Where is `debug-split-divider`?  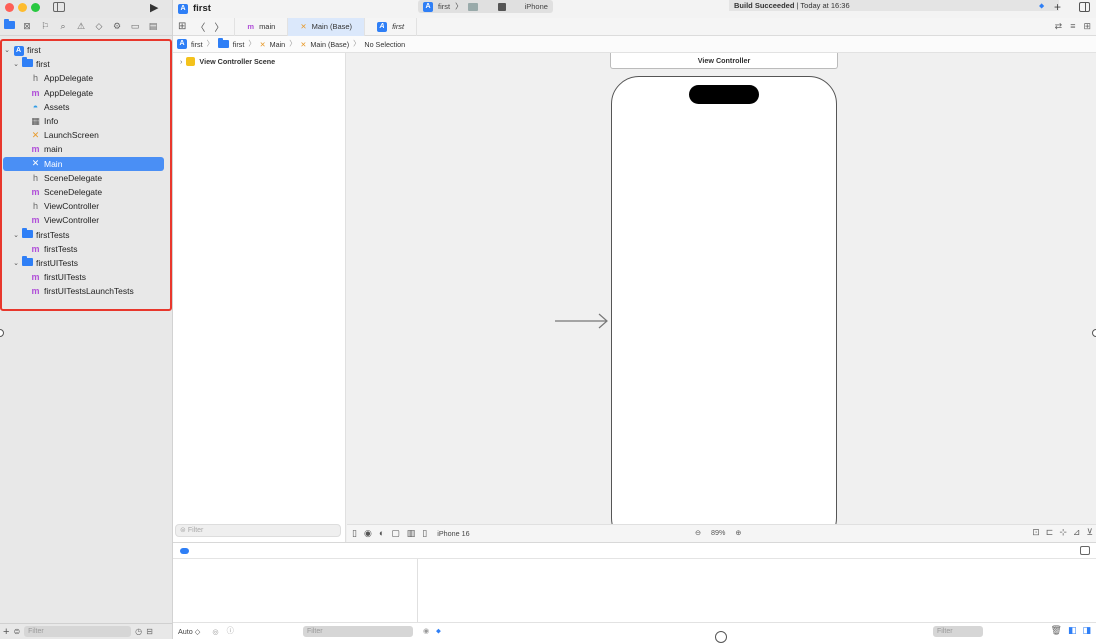
debug-split-divider is located at coordinates (417, 591).